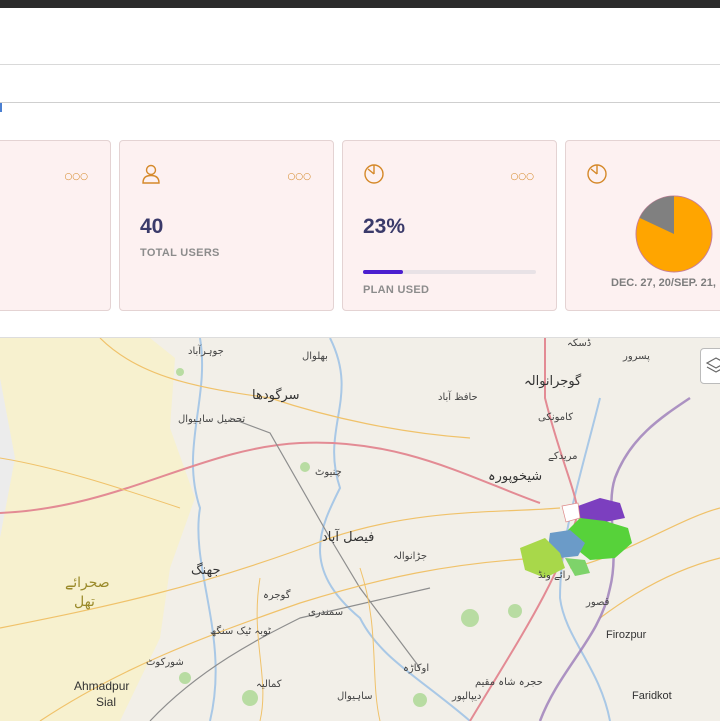 The width and height of the screenshot is (720, 721). I want to click on map-label: Sial, so click(106, 702).